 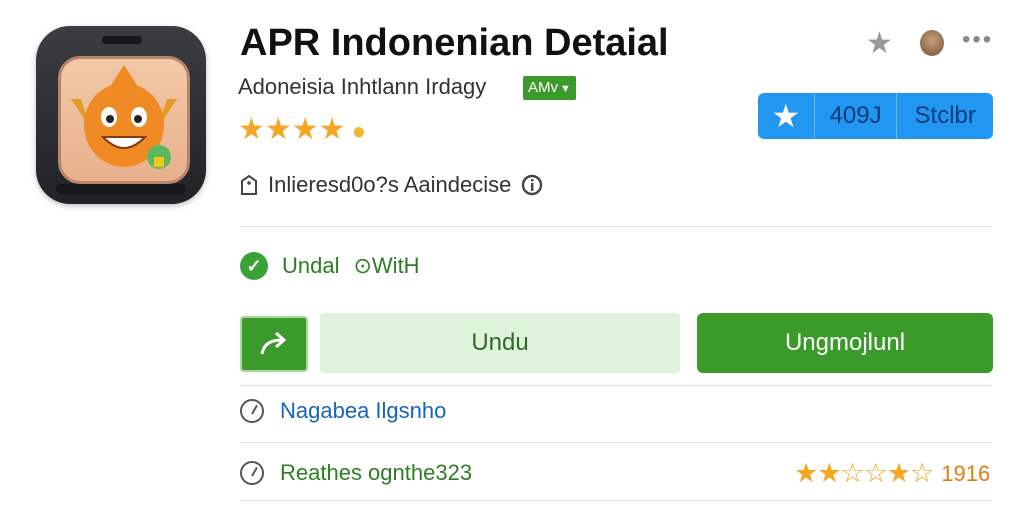 I want to click on install-status: ✓ Undal ⊙WitH, so click(x=330, y=266).